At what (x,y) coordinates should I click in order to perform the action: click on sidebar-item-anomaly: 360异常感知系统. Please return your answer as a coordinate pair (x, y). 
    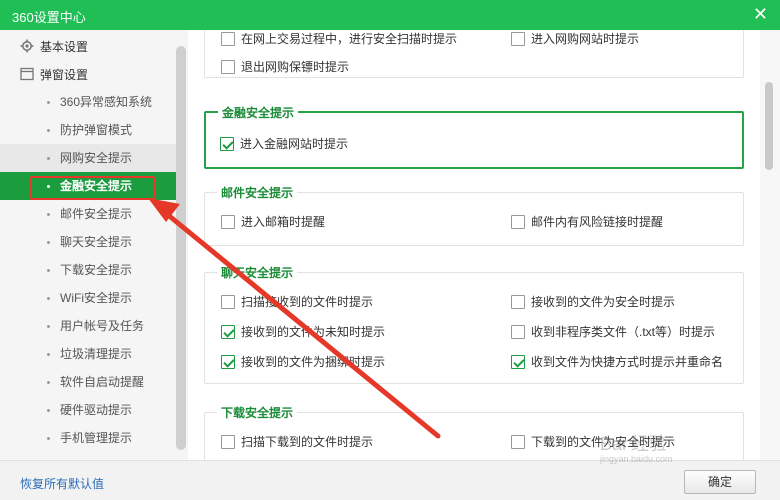
    Looking at the image, I should click on (88, 102).